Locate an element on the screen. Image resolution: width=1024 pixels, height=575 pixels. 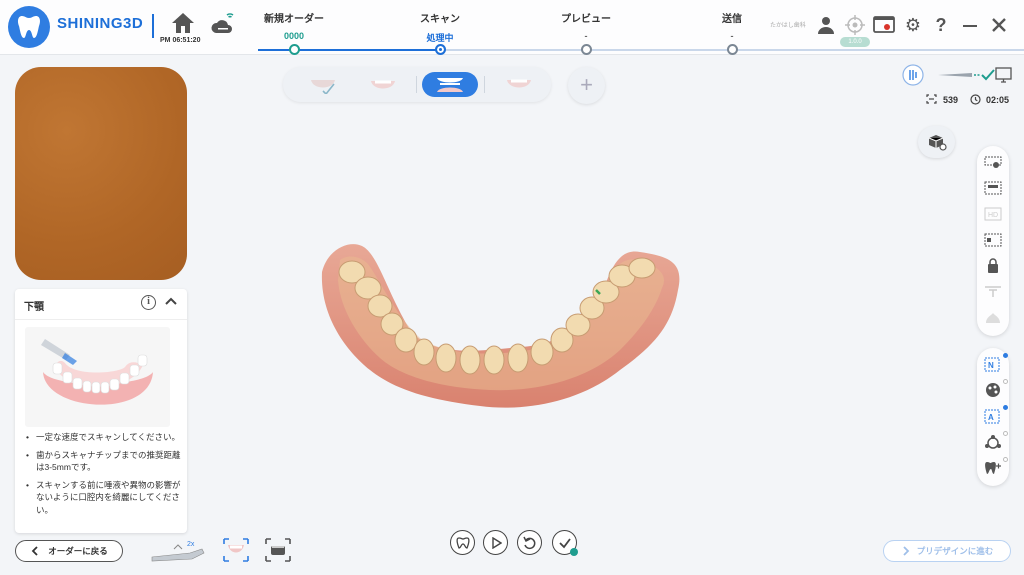
step-title: 新規オーダー is located at coordinates (294, 19).